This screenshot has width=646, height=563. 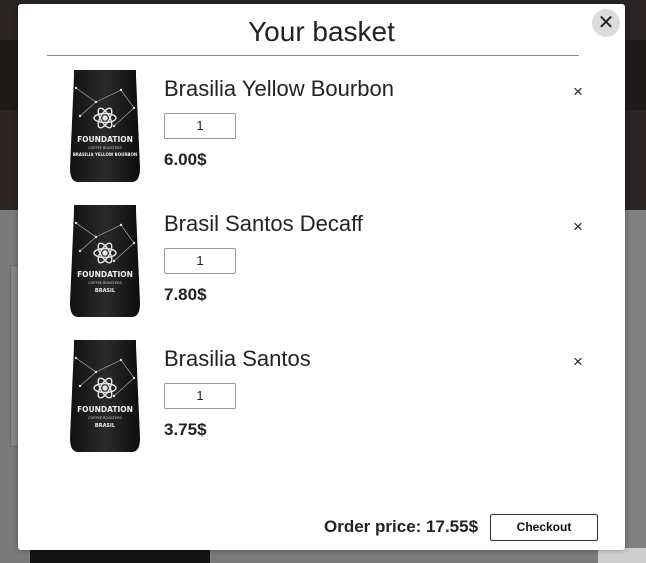 I want to click on close-icon: ✕, so click(x=606, y=23).